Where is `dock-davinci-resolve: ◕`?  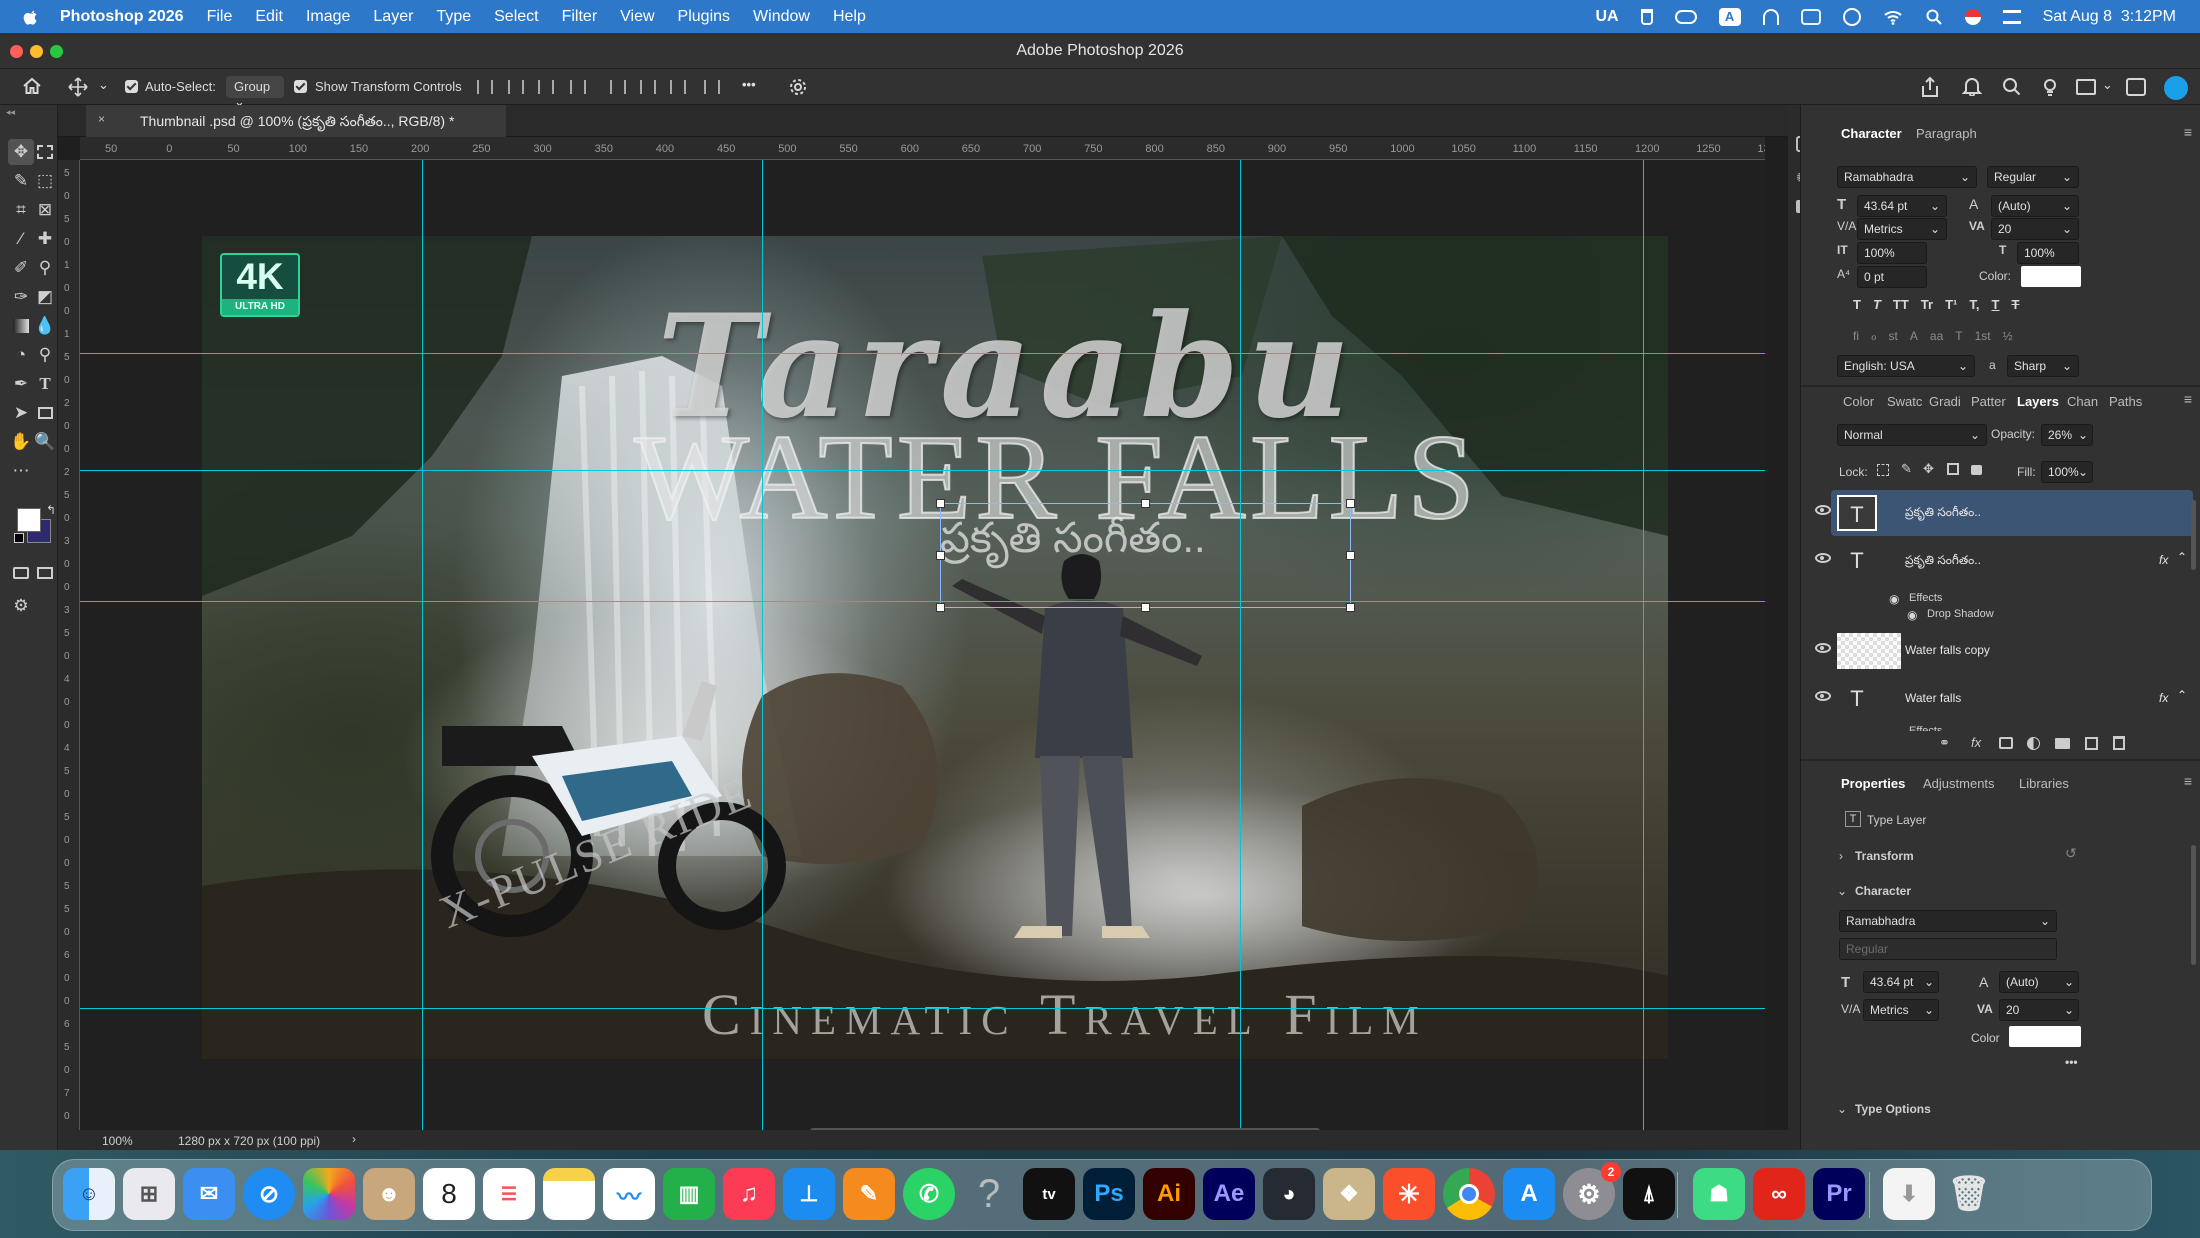
dock-davinci-resolve: ◕ is located at coordinates (1289, 1194).